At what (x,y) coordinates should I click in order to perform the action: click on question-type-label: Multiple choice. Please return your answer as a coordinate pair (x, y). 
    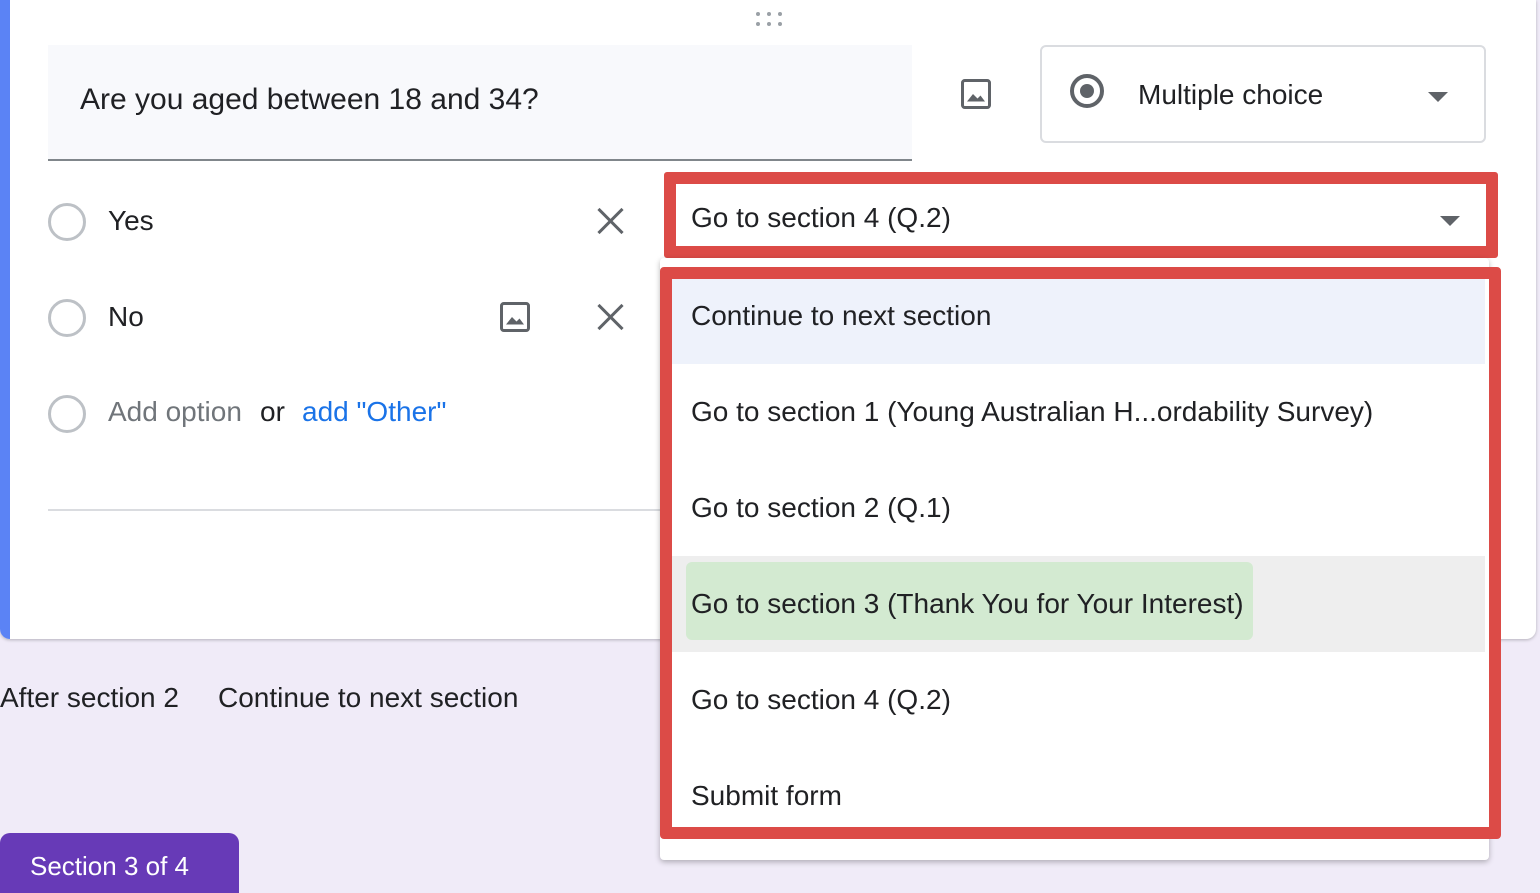
    Looking at the image, I should click on (1231, 94).